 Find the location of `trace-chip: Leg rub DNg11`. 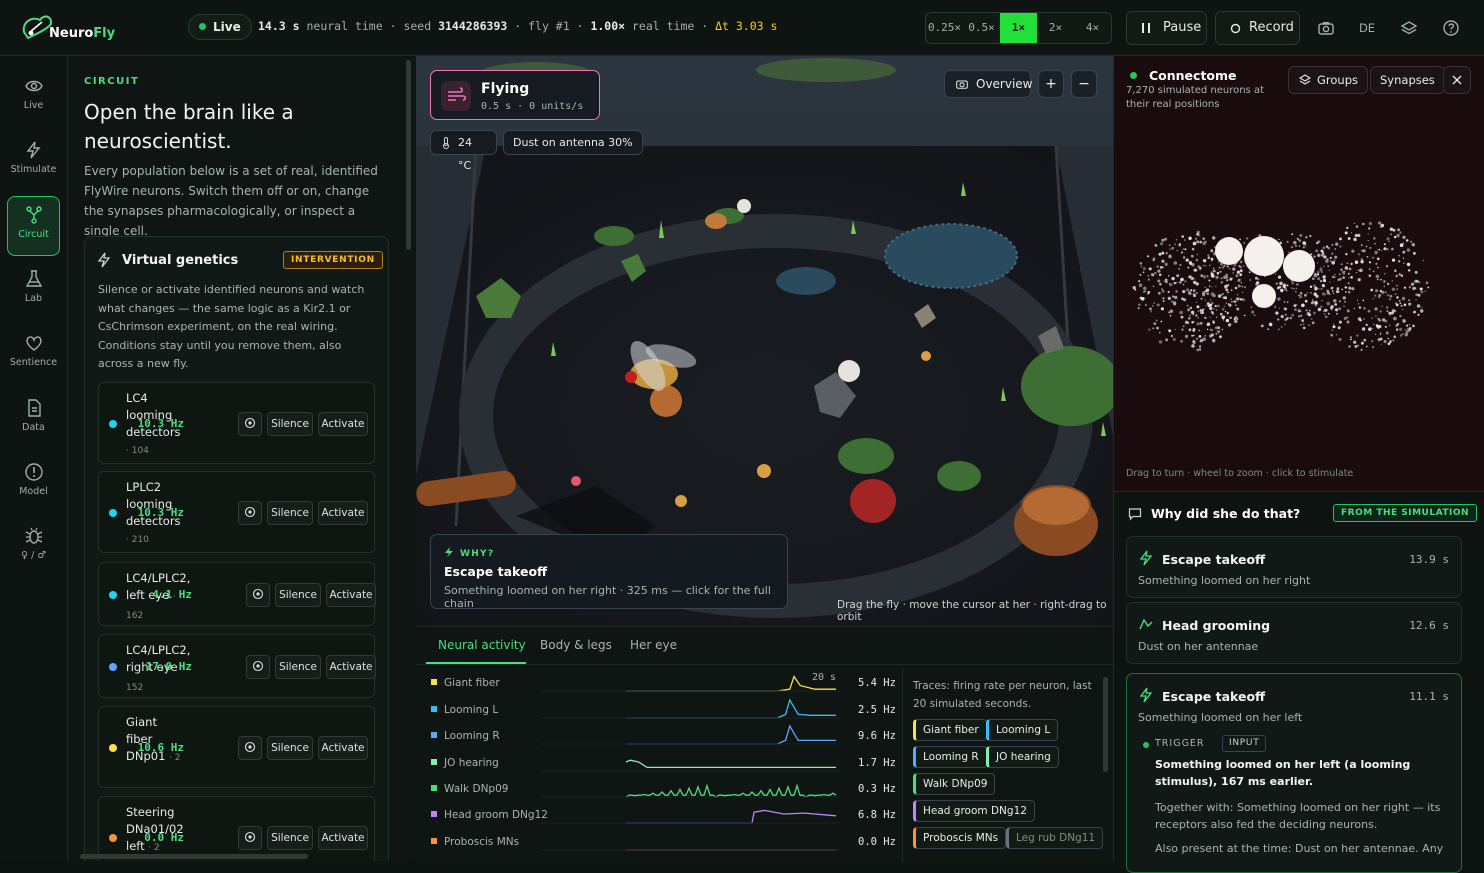

trace-chip: Leg rub DNg11 is located at coordinates (1055, 838).